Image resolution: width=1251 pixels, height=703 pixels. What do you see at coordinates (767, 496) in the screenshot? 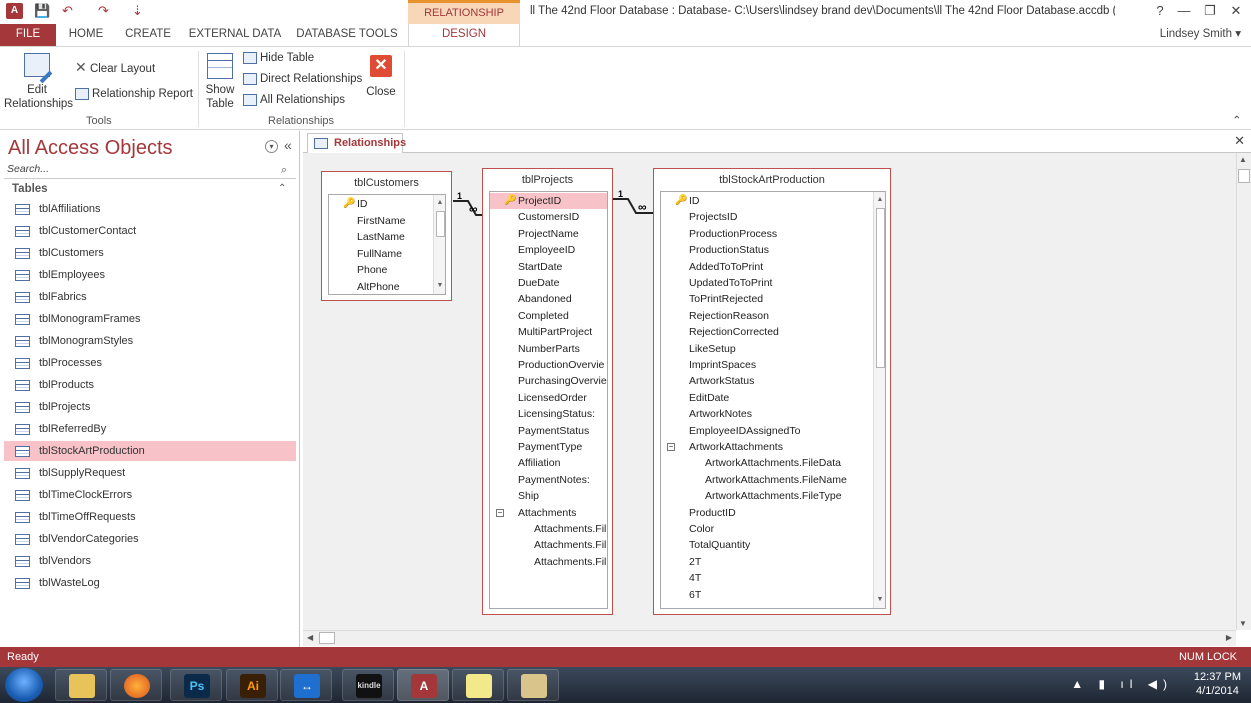
I see `table-field: ArtworkAttachments.FileType` at bounding box center [767, 496].